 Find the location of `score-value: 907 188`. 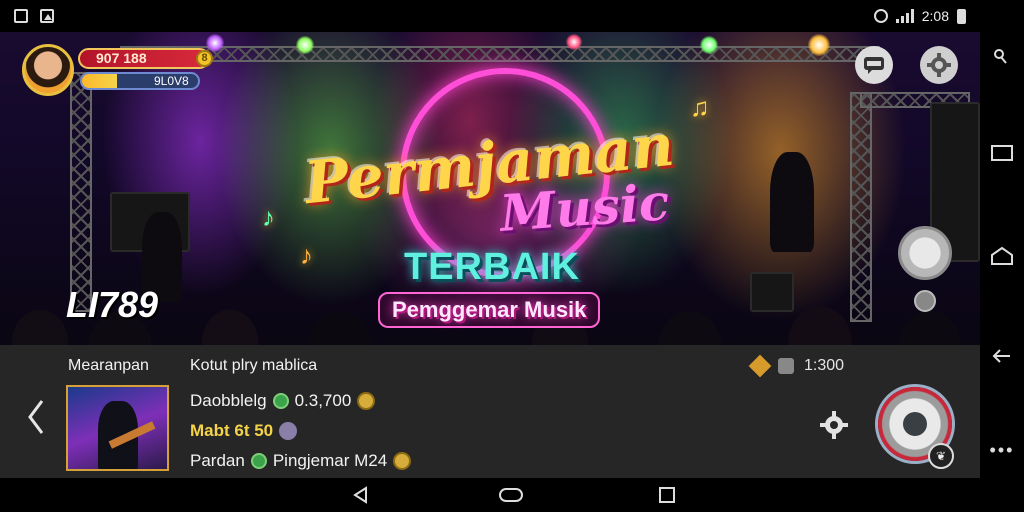

score-value: 907 188 is located at coordinates (121, 58).